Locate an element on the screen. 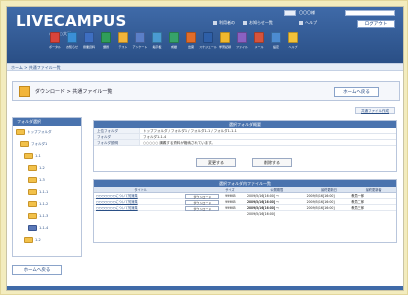 The width and height of the screenshot is (408, 295). nav-item: アンケート is located at coordinates (140, 45).